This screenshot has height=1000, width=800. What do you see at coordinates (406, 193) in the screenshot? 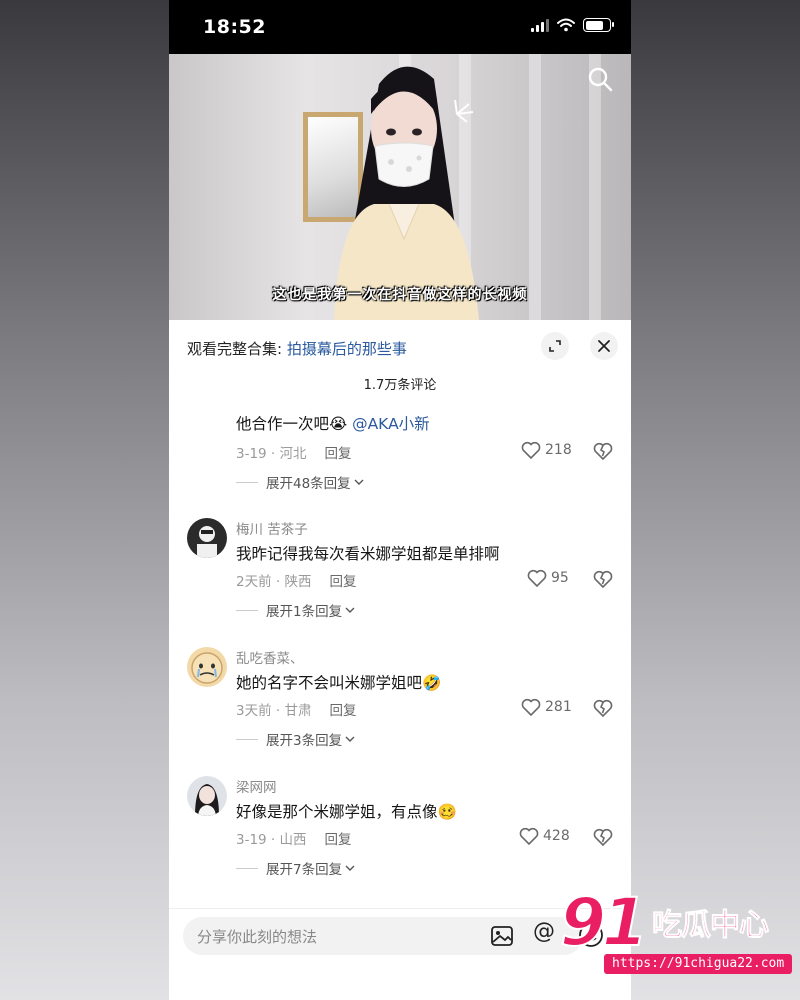
I see `video-person-image` at bounding box center [406, 193].